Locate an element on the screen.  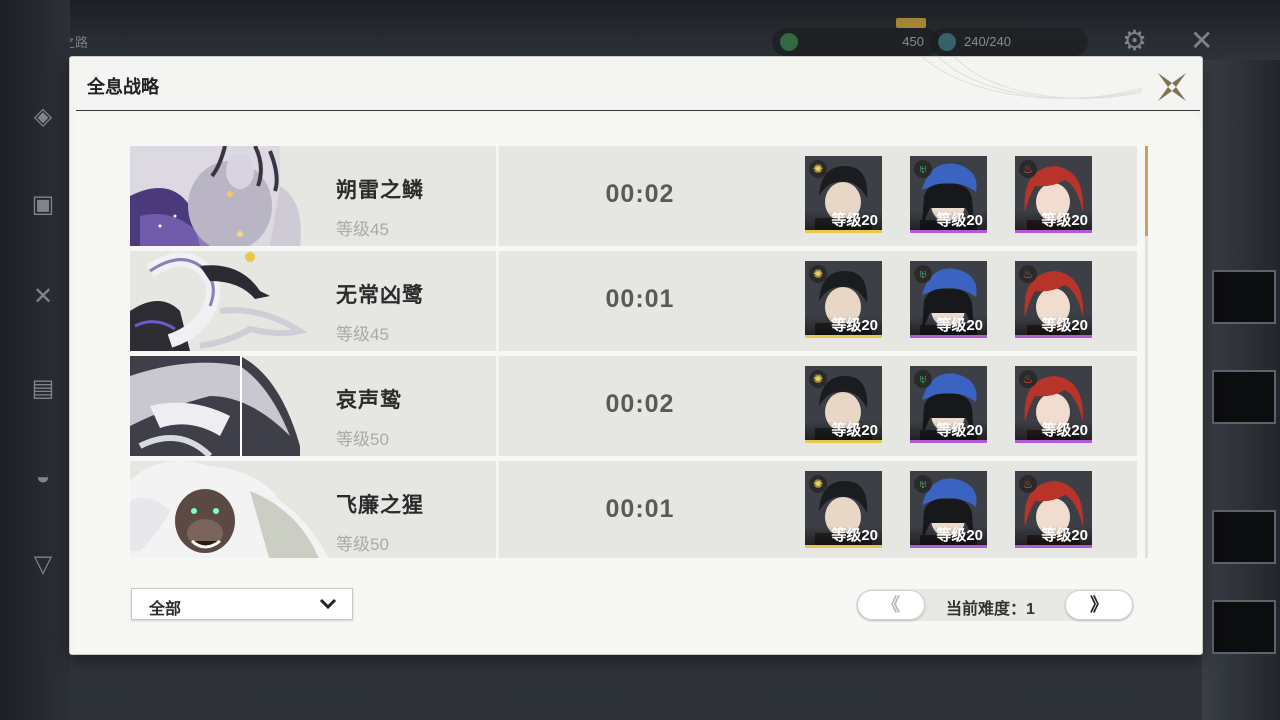
new-badge is located at coordinates (911, 23).